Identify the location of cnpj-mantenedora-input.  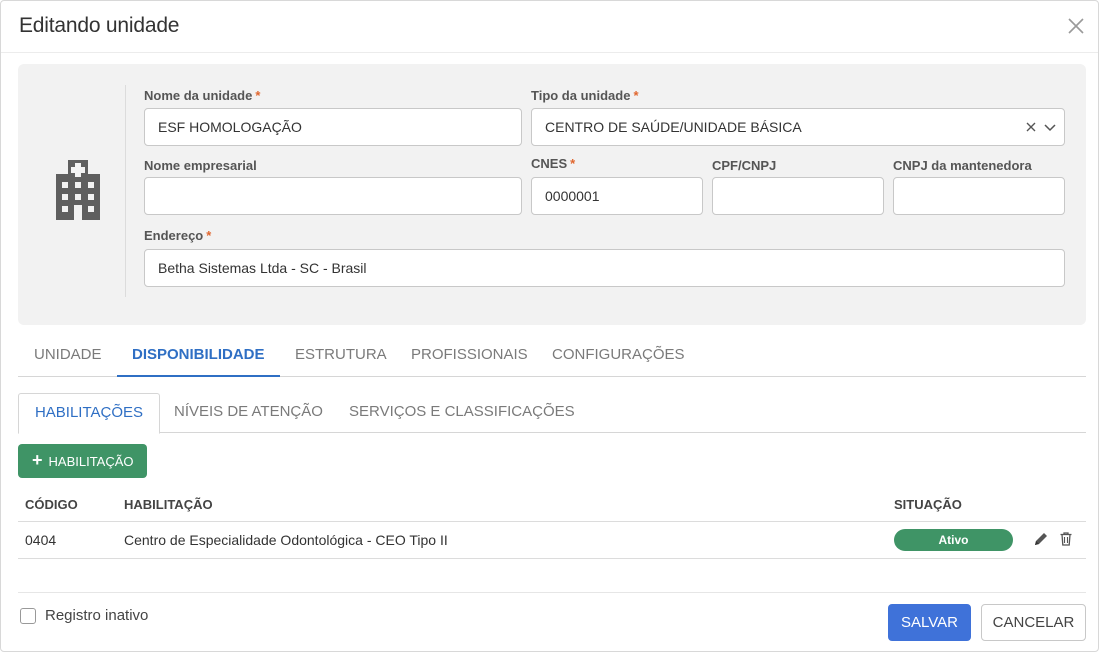
(979, 196).